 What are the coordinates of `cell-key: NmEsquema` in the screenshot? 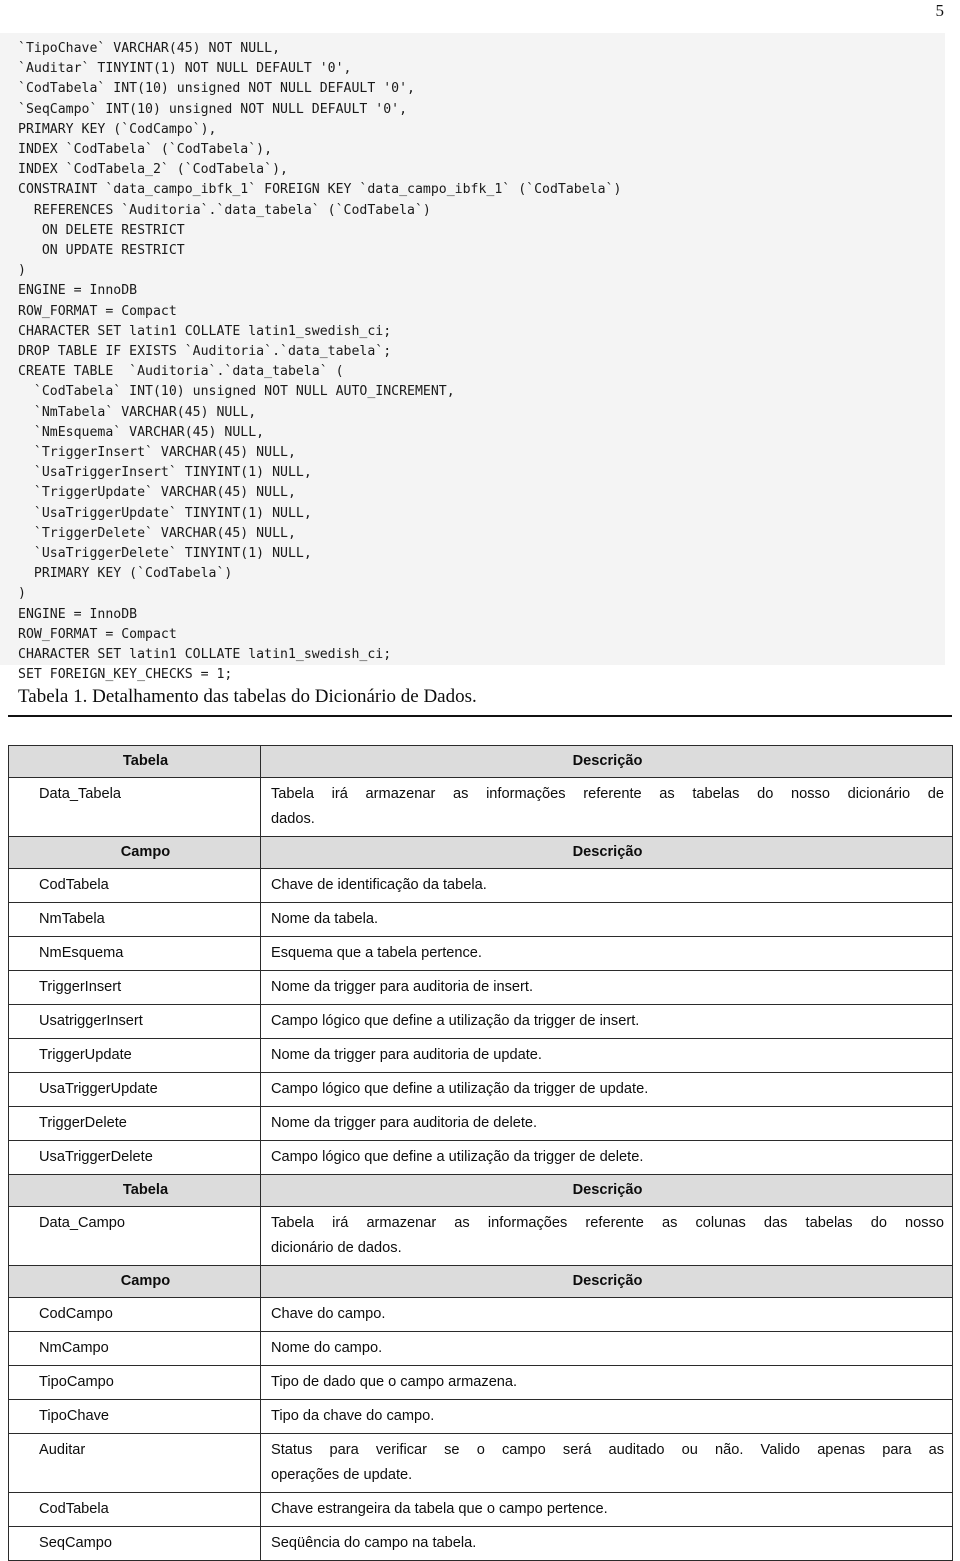 It's located at (134, 953).